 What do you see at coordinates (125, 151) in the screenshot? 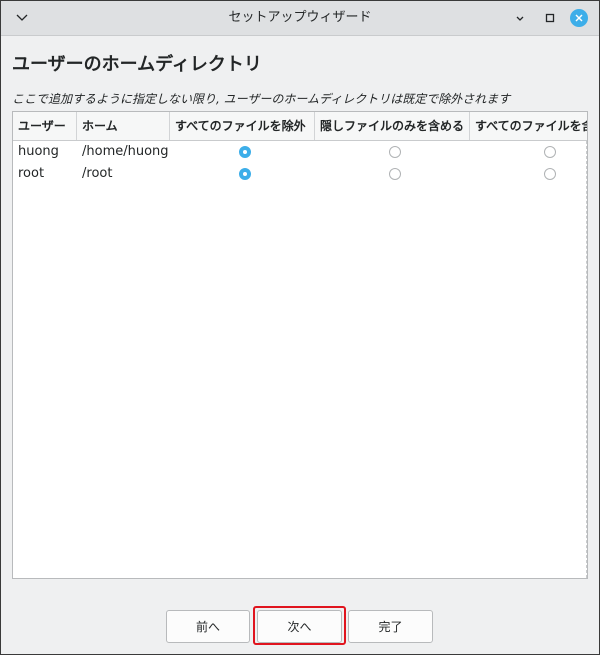
I see `home-cell: /home/huong` at bounding box center [125, 151].